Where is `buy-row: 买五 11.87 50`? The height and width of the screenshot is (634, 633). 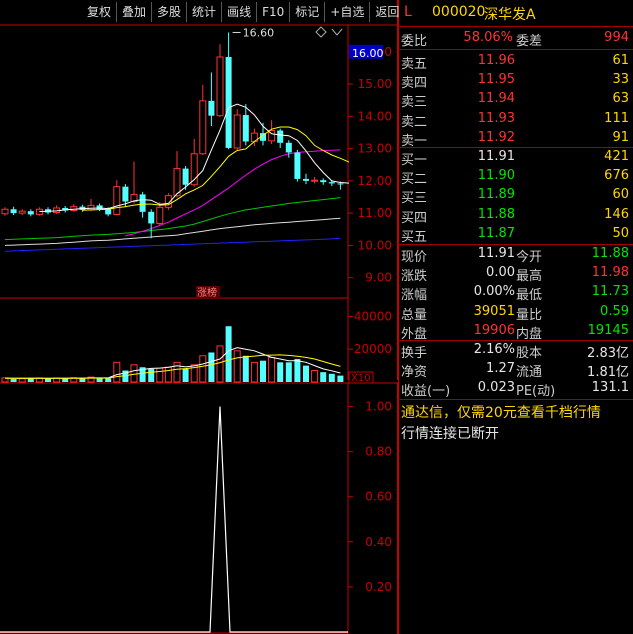
buy-row: 买五 11.87 50 is located at coordinates (515, 235).